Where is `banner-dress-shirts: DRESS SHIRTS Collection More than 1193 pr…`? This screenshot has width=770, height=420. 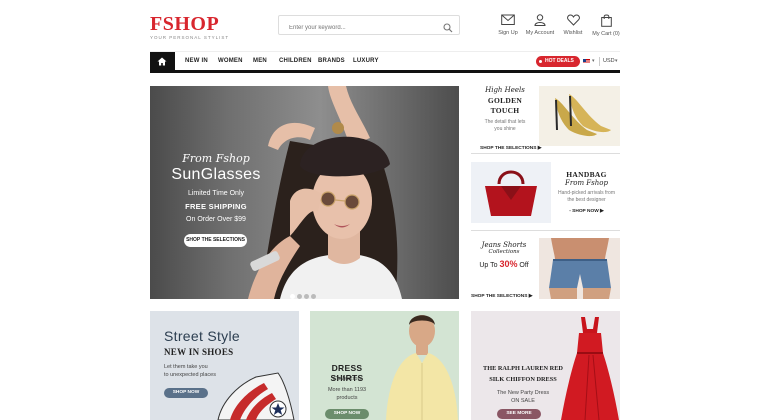 banner-dress-shirts: DRESS SHIRTS Collection More than 1193 pr… is located at coordinates (384, 365).